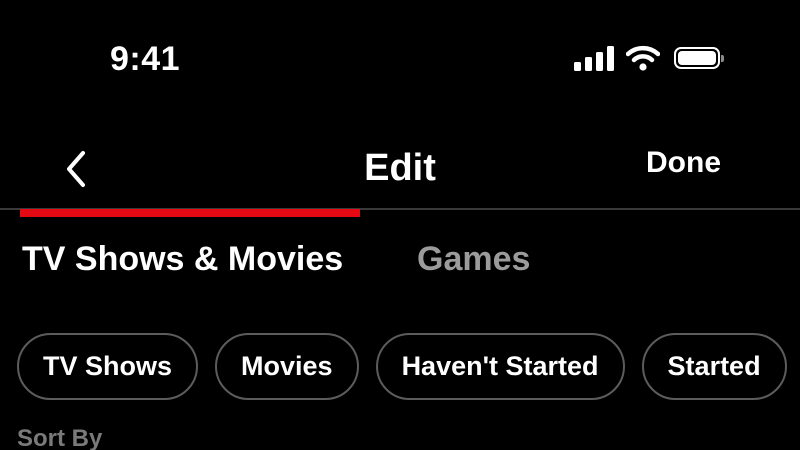 Image resolution: width=800 pixels, height=450 pixels. Describe the element at coordinates (594, 58) in the screenshot. I see `cellular-signal-icon` at that location.